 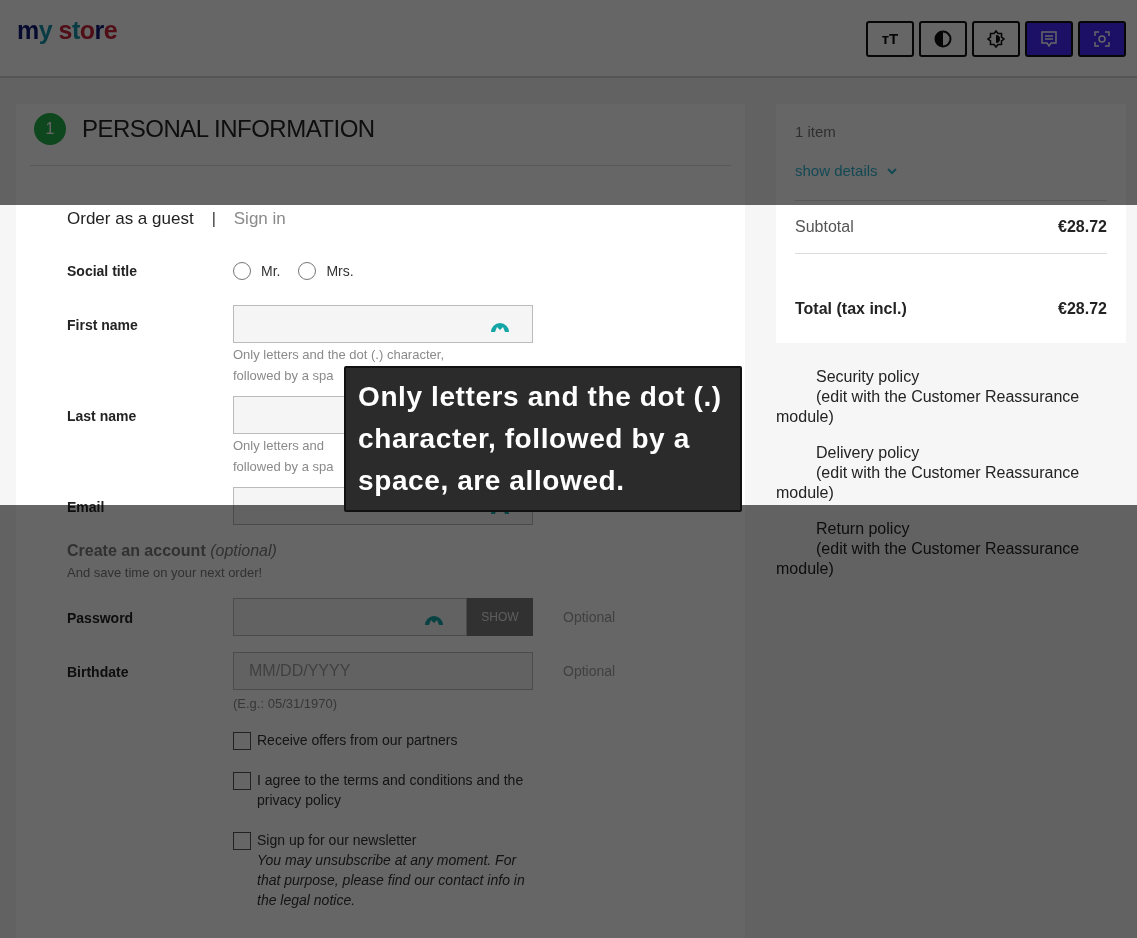 What do you see at coordinates (868, 453) in the screenshot?
I see `policy-title: Delivery policy` at bounding box center [868, 453].